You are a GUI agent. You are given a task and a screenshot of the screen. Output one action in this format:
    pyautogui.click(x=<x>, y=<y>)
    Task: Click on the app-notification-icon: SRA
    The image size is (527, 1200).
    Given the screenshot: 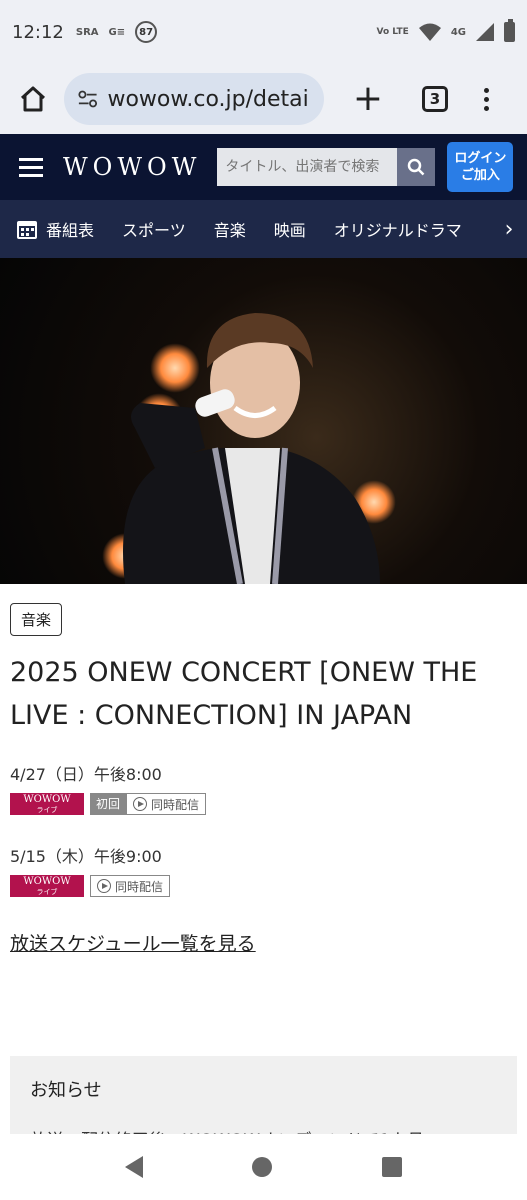 What is the action you would take?
    pyautogui.click(x=87, y=32)
    